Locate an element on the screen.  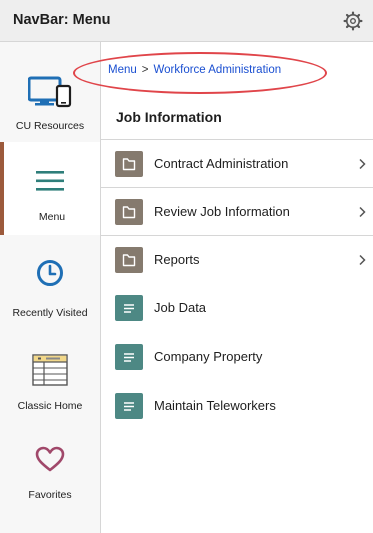
hamburger-menu-icon is located at coordinates (50, 181).